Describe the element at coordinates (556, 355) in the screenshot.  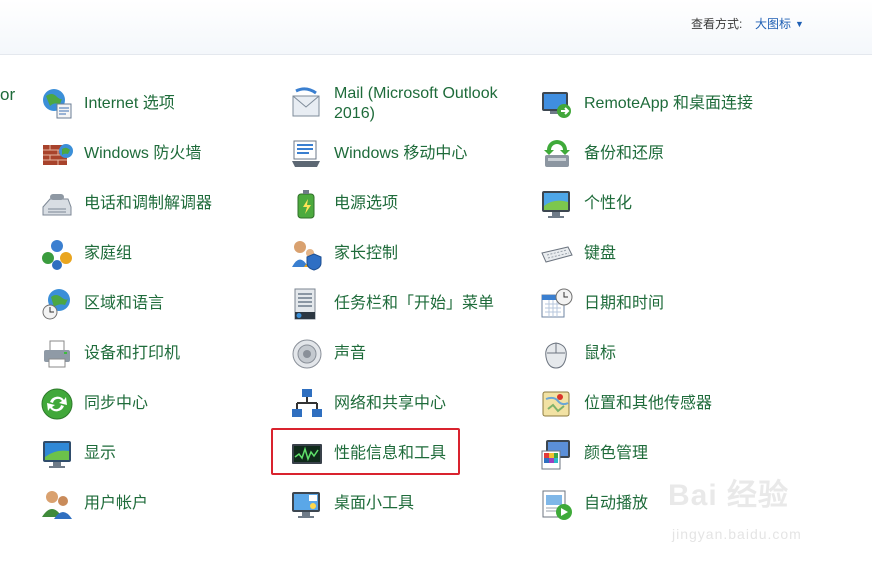
I see `mouse-icon` at that location.